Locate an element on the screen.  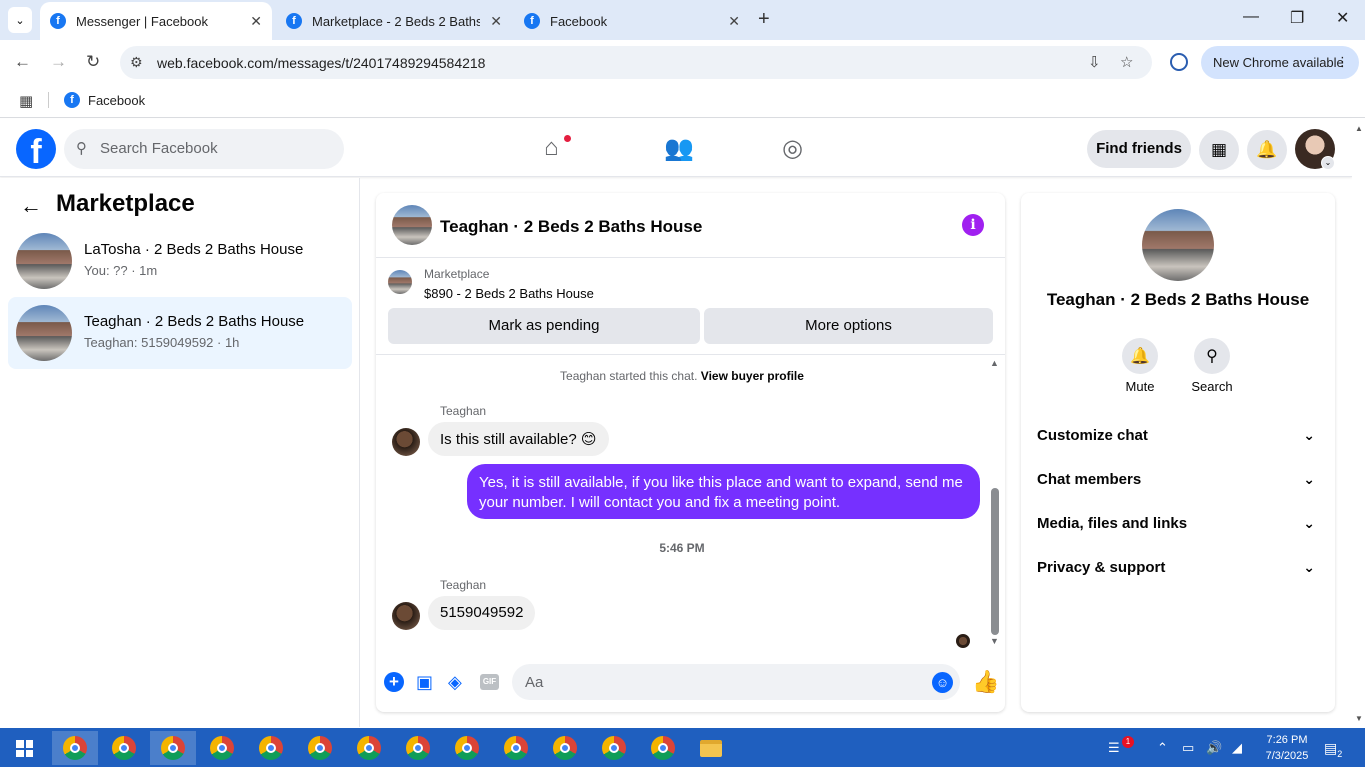
new-chrome-button: New Chrome available ⋮ is located at coordinates (1280, 62).